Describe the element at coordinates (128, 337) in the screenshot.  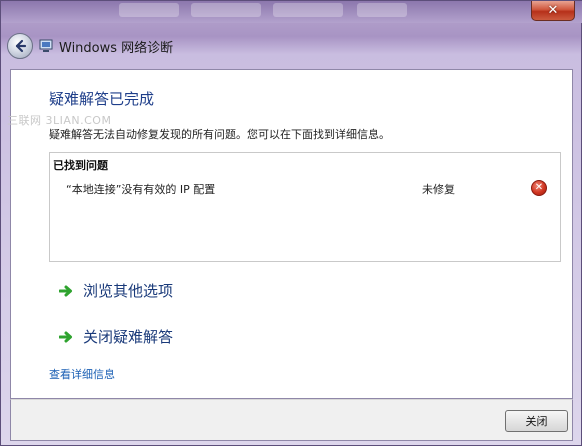
I see `option-label: 关闭疑难解答` at that location.